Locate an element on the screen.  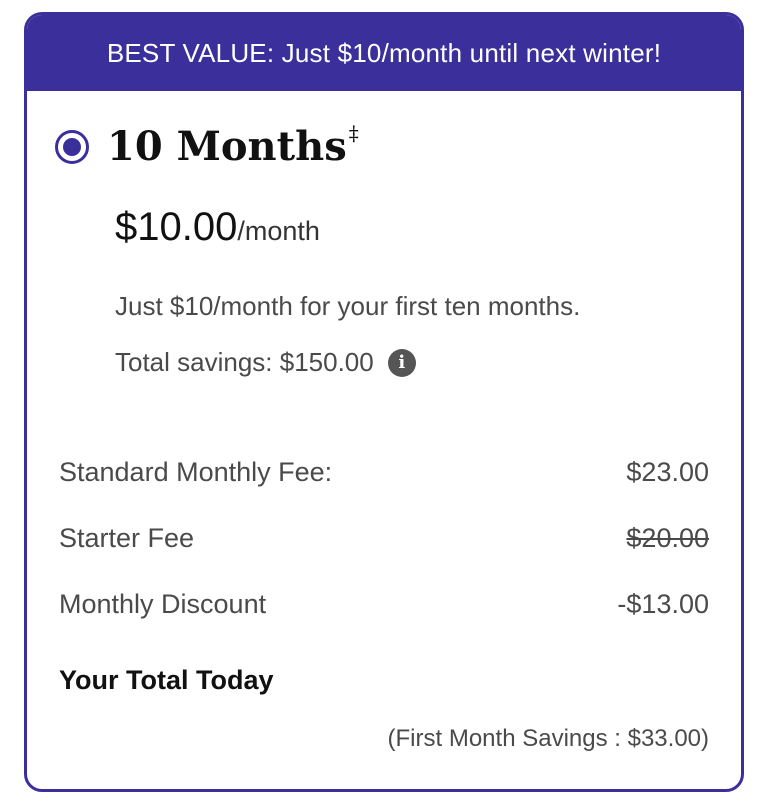
starter-fee-value: $20.00 is located at coordinates (667, 538).